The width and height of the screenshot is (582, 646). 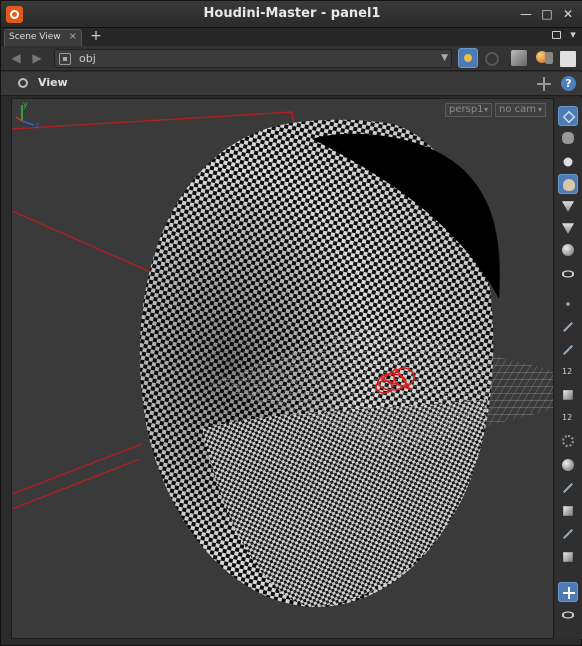 I want to click on view-label: View, so click(x=53, y=82).